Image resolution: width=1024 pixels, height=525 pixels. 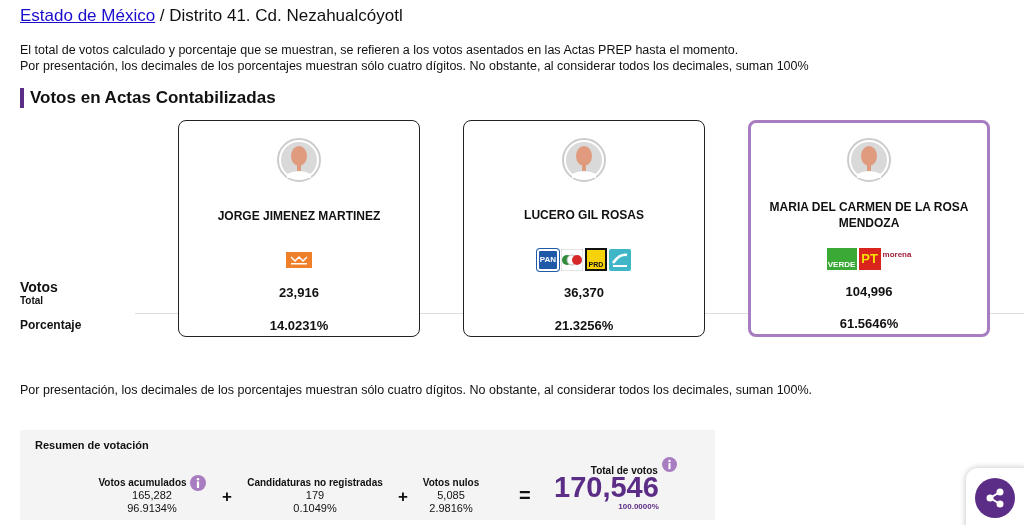 I want to click on breadcrumb-link: Estado de México, so click(x=88, y=15).